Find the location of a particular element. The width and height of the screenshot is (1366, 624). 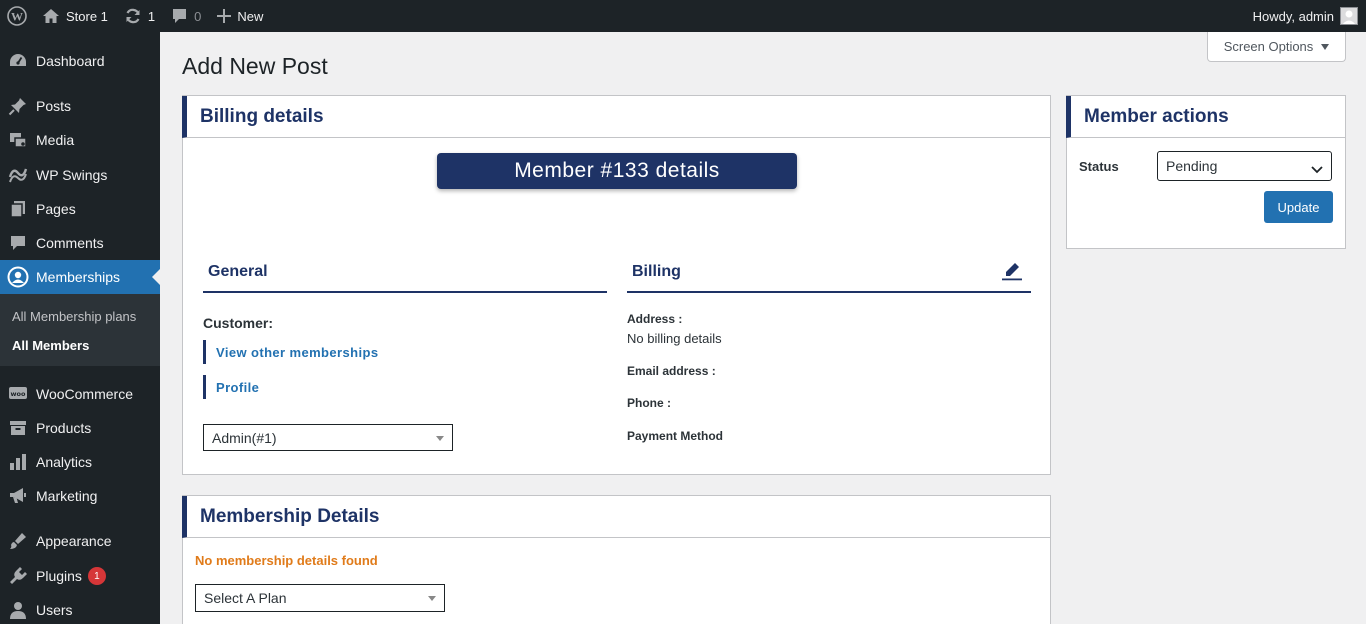

home-icon is located at coordinates (51, 16).